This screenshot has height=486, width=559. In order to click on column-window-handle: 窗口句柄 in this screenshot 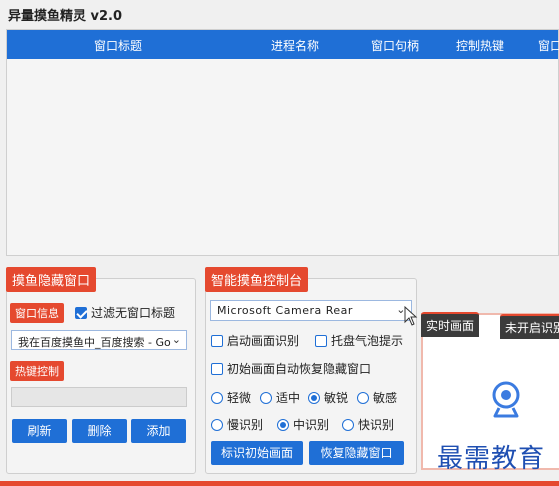, I will do `click(395, 45)`.